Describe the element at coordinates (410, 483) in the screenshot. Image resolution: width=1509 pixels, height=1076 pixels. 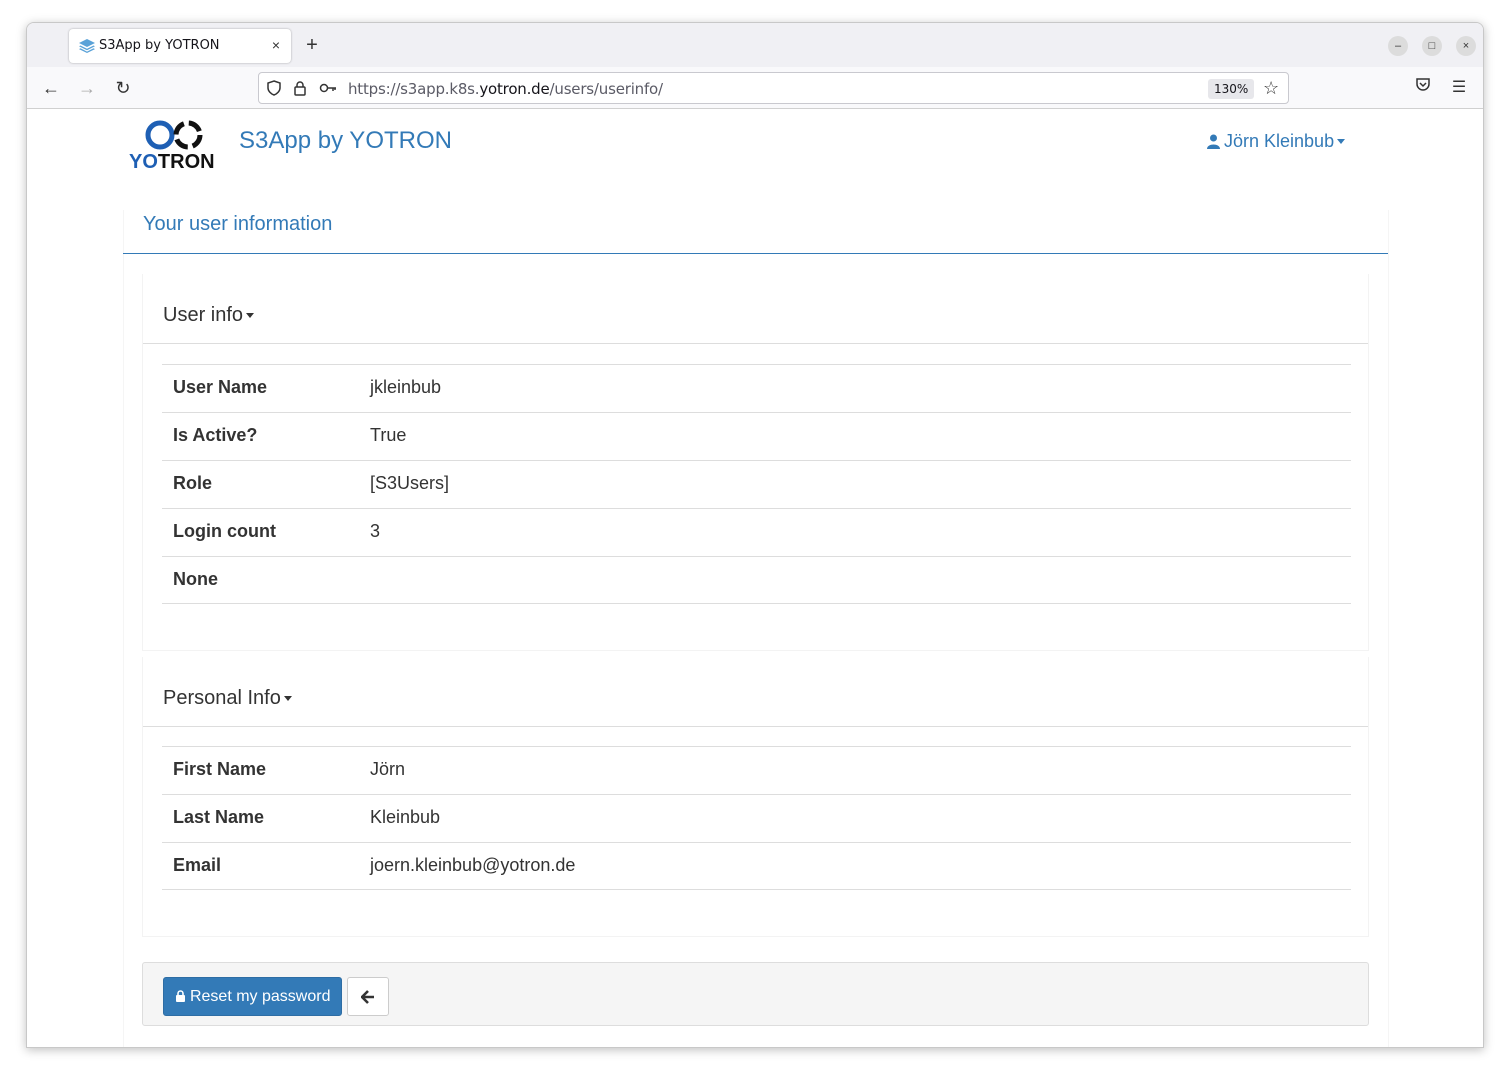
I see `row-value: [S3Users]` at that location.